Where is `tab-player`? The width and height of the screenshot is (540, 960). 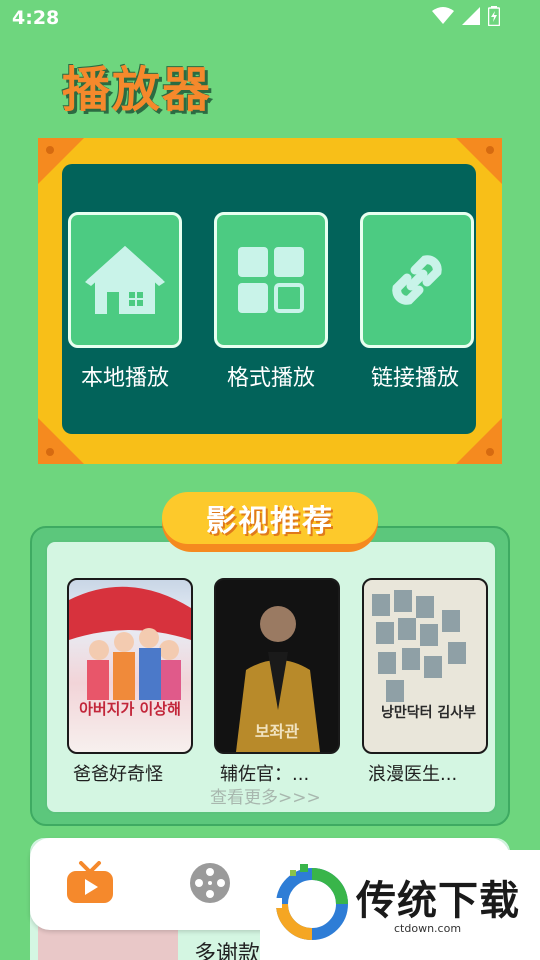 tab-player is located at coordinates (90, 883).